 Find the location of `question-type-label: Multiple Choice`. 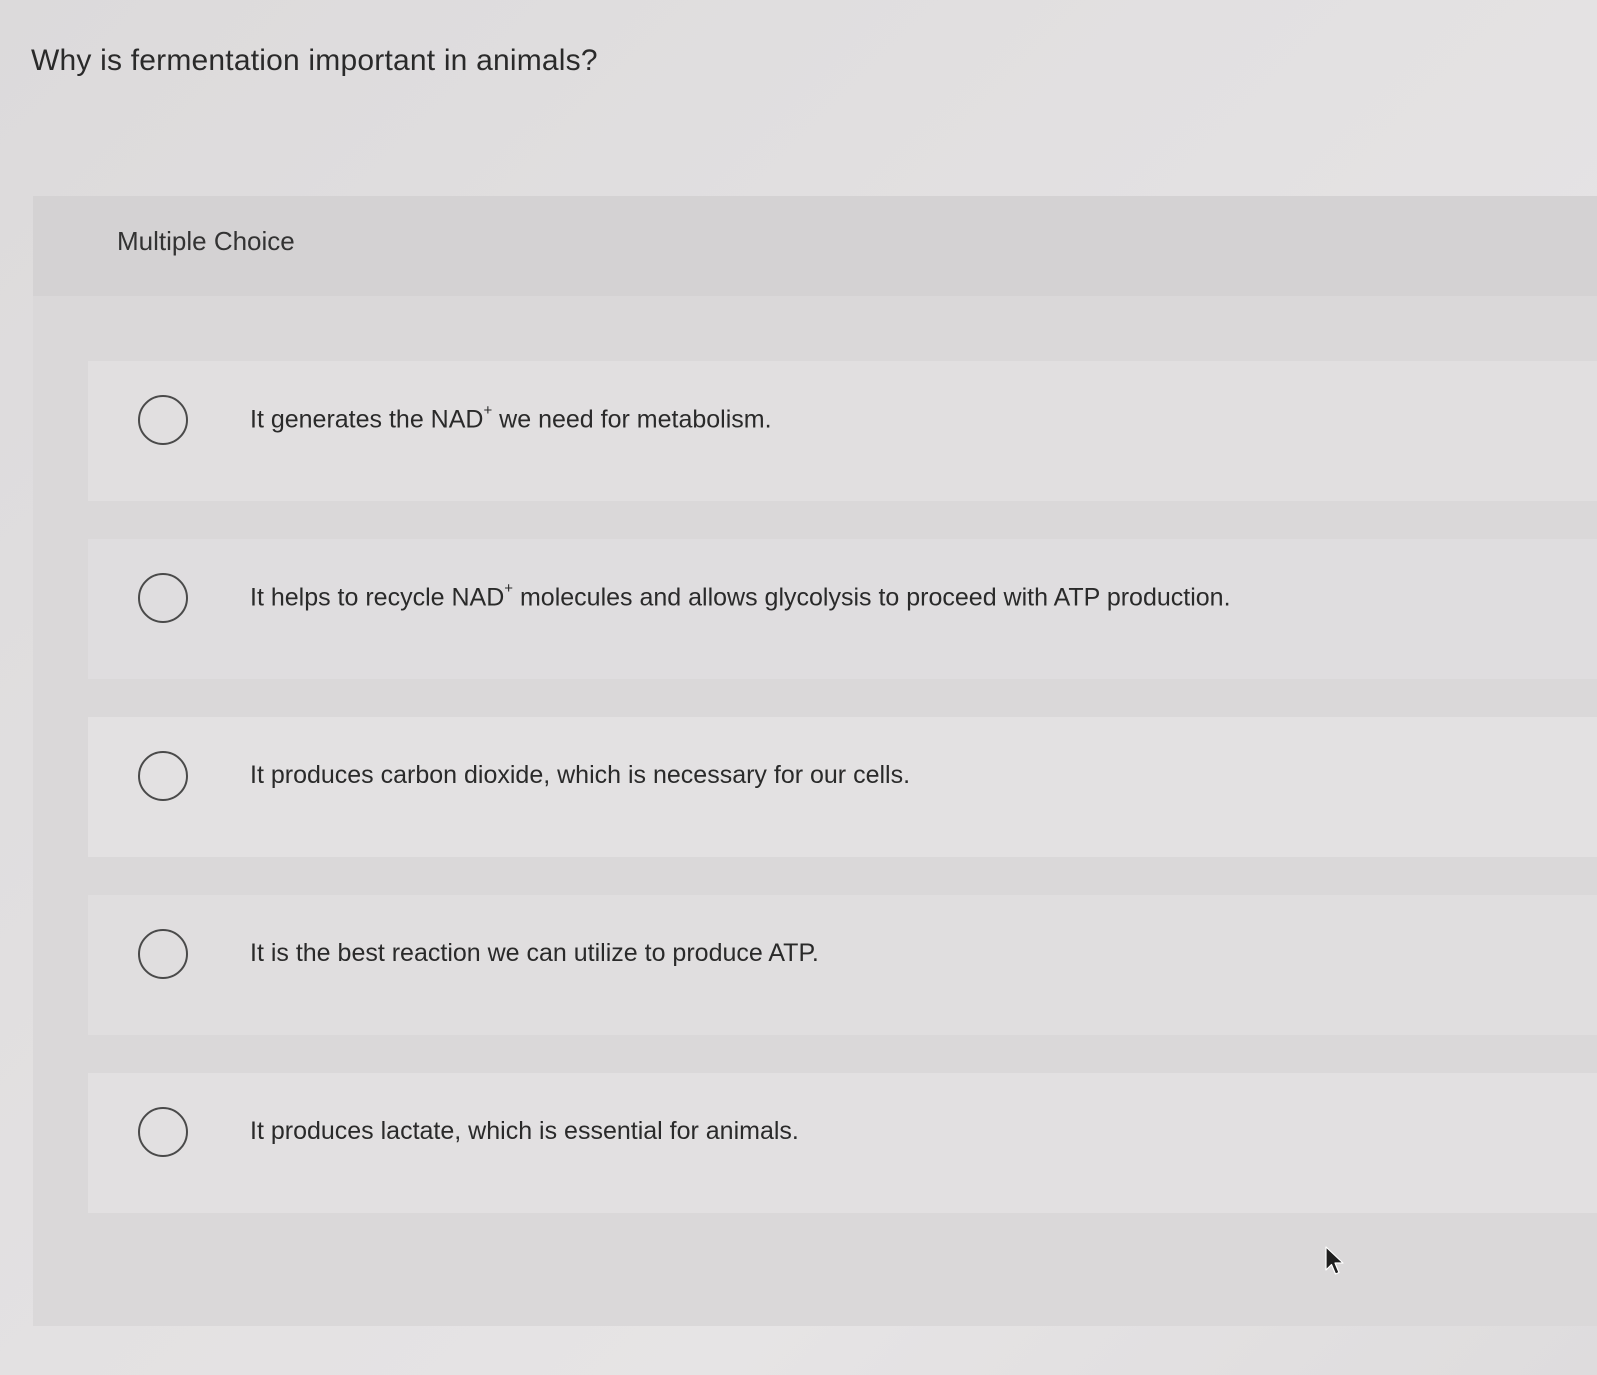

question-type-label: Multiple Choice is located at coordinates (206, 241).